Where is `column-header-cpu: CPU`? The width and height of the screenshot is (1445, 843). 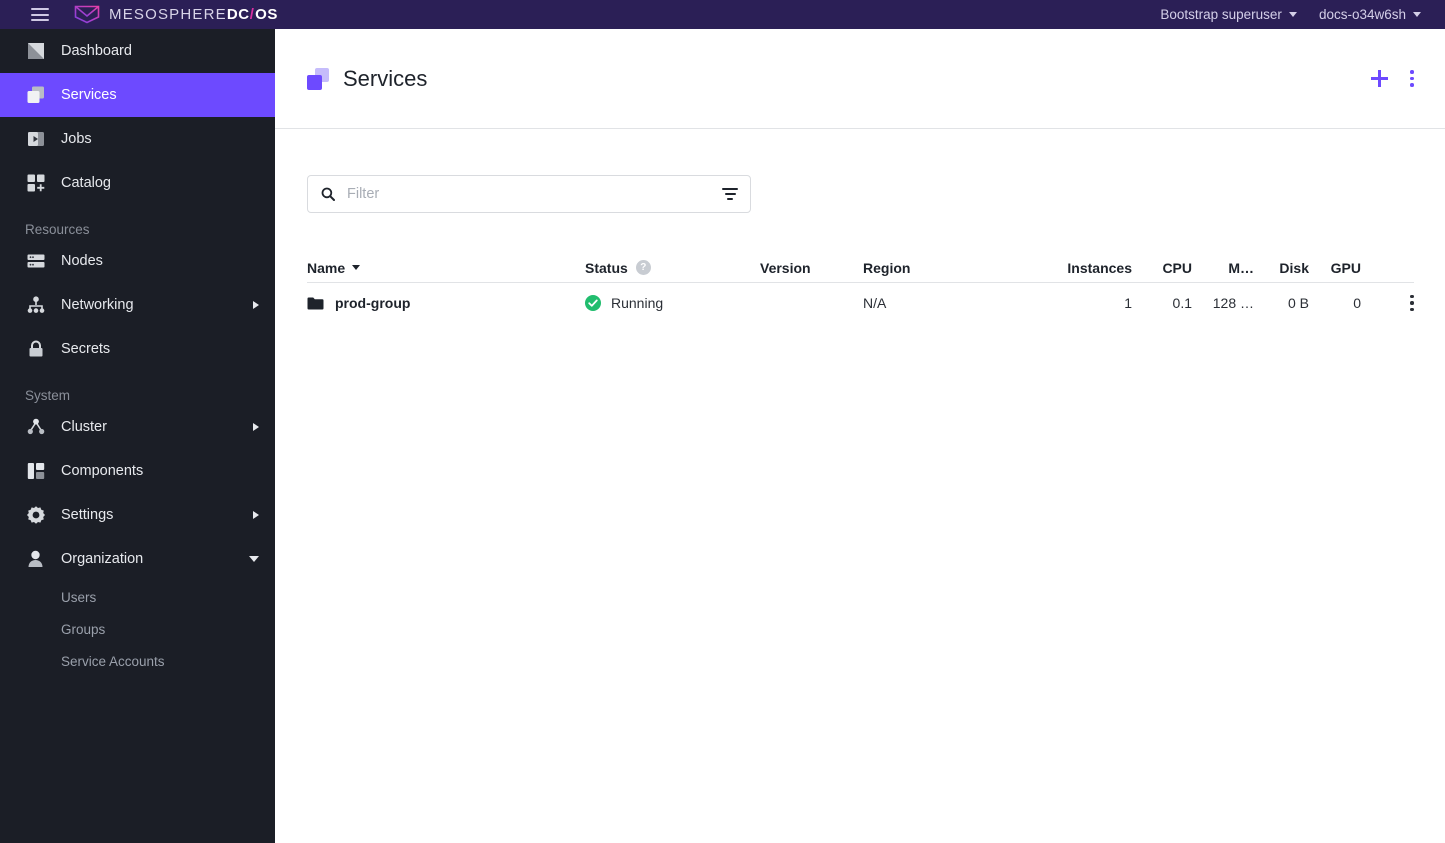
column-header-cpu: CPU is located at coordinates (1162, 268).